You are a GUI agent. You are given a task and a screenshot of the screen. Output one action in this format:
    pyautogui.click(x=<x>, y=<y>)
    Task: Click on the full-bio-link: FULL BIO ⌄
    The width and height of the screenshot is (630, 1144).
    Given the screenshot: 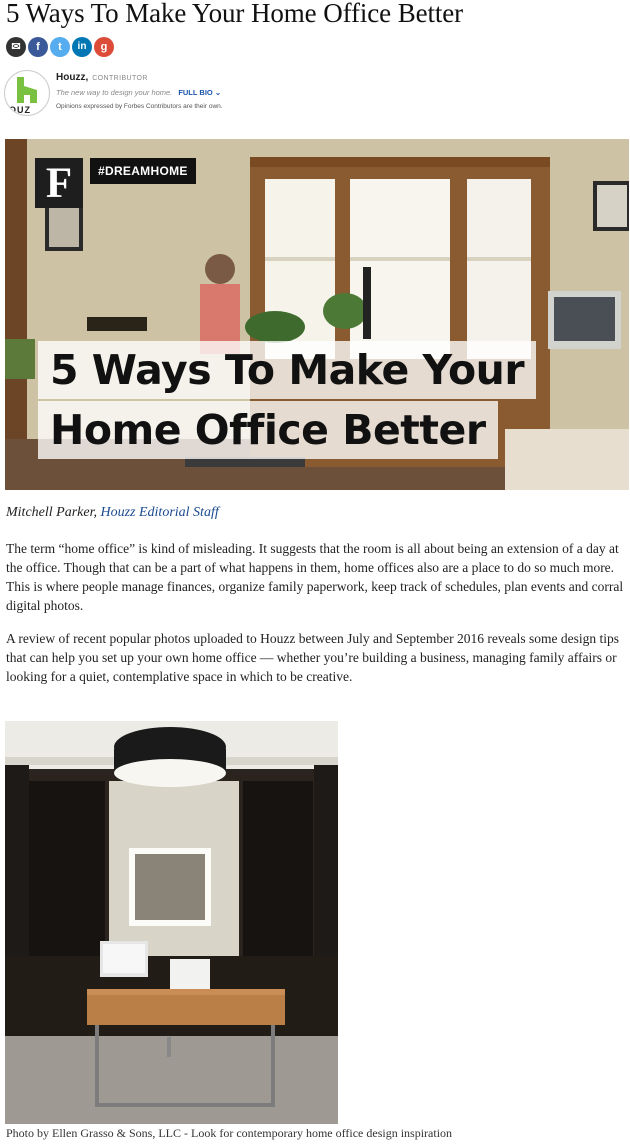 What is the action you would take?
    pyautogui.click(x=199, y=92)
    